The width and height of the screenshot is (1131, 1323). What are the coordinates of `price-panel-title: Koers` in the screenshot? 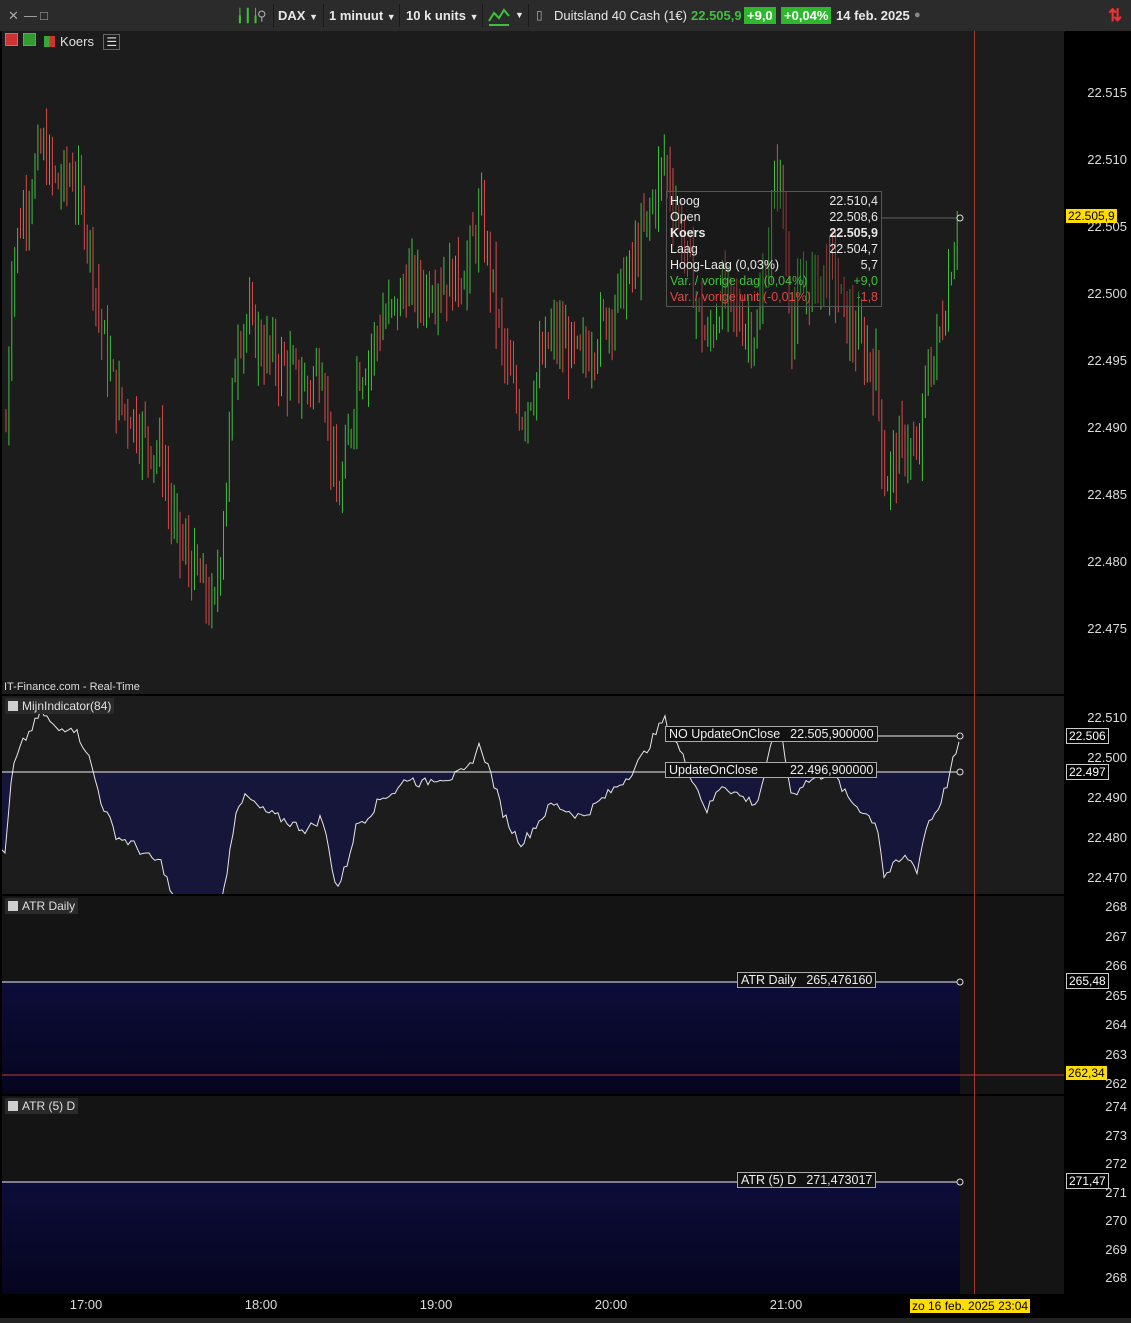 It's located at (77, 41).